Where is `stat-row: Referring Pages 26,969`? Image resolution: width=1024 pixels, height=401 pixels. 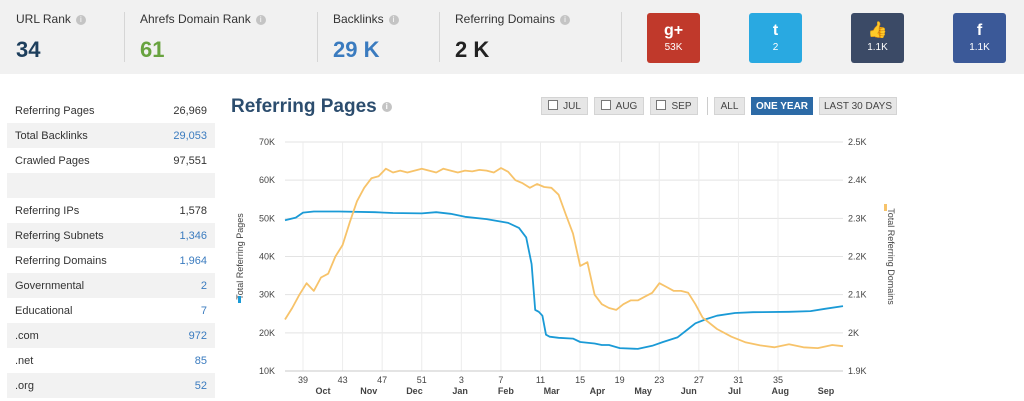 stat-row: Referring Pages 26,969 is located at coordinates (111, 110).